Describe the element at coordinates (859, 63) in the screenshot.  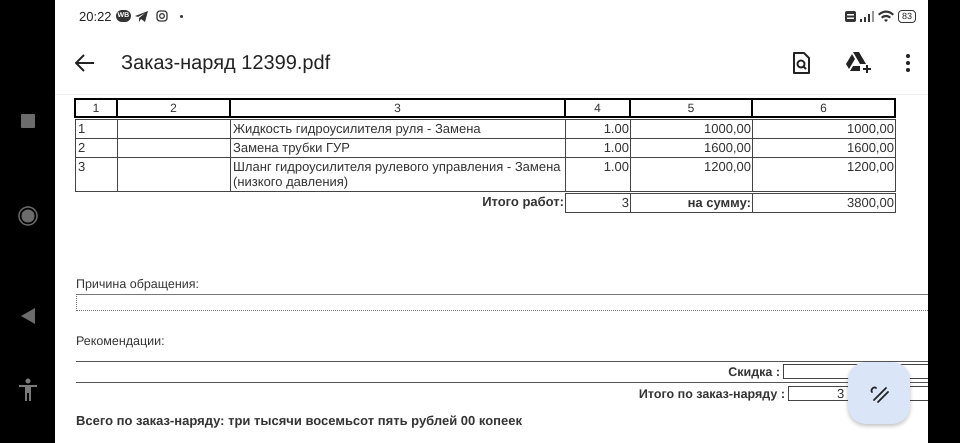
I see `drive-add-icon` at that location.